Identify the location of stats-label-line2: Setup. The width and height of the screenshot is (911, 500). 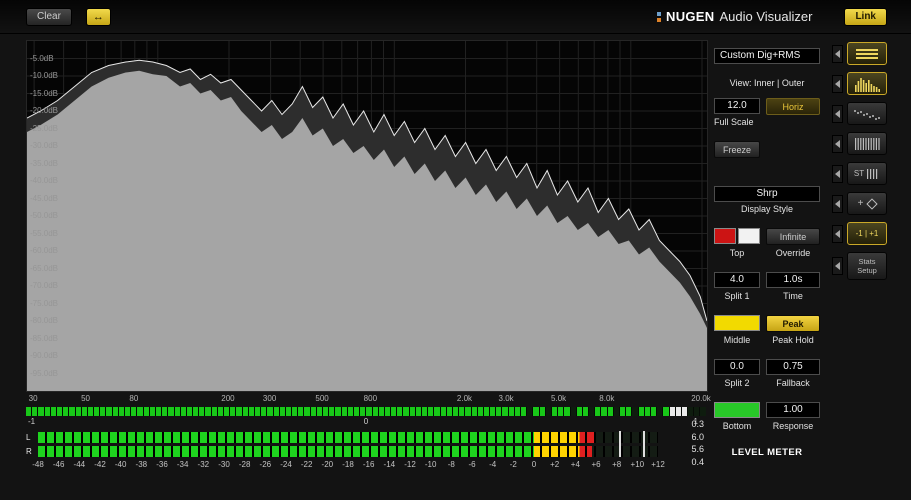
(867, 270).